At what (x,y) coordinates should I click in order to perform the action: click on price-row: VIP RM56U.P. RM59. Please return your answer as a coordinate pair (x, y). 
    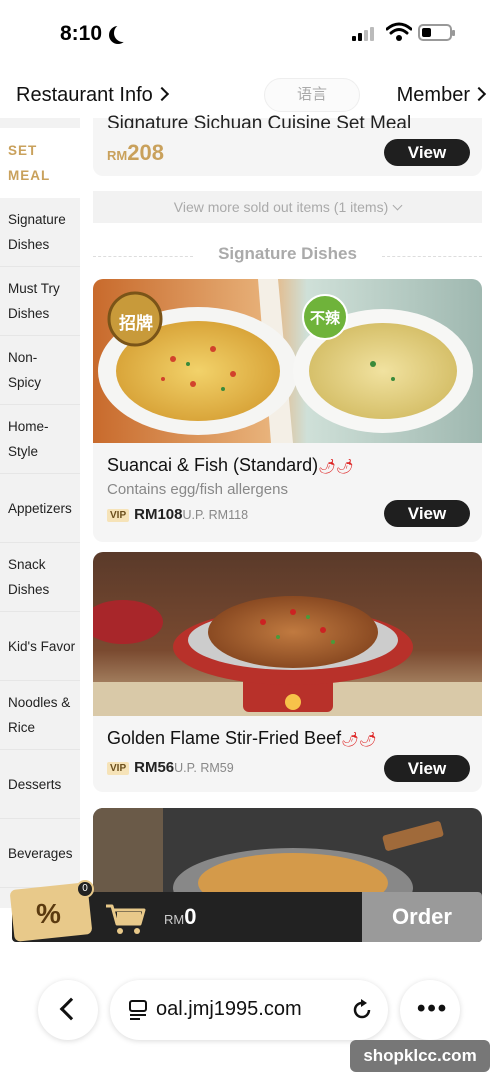
    Looking at the image, I should click on (170, 767).